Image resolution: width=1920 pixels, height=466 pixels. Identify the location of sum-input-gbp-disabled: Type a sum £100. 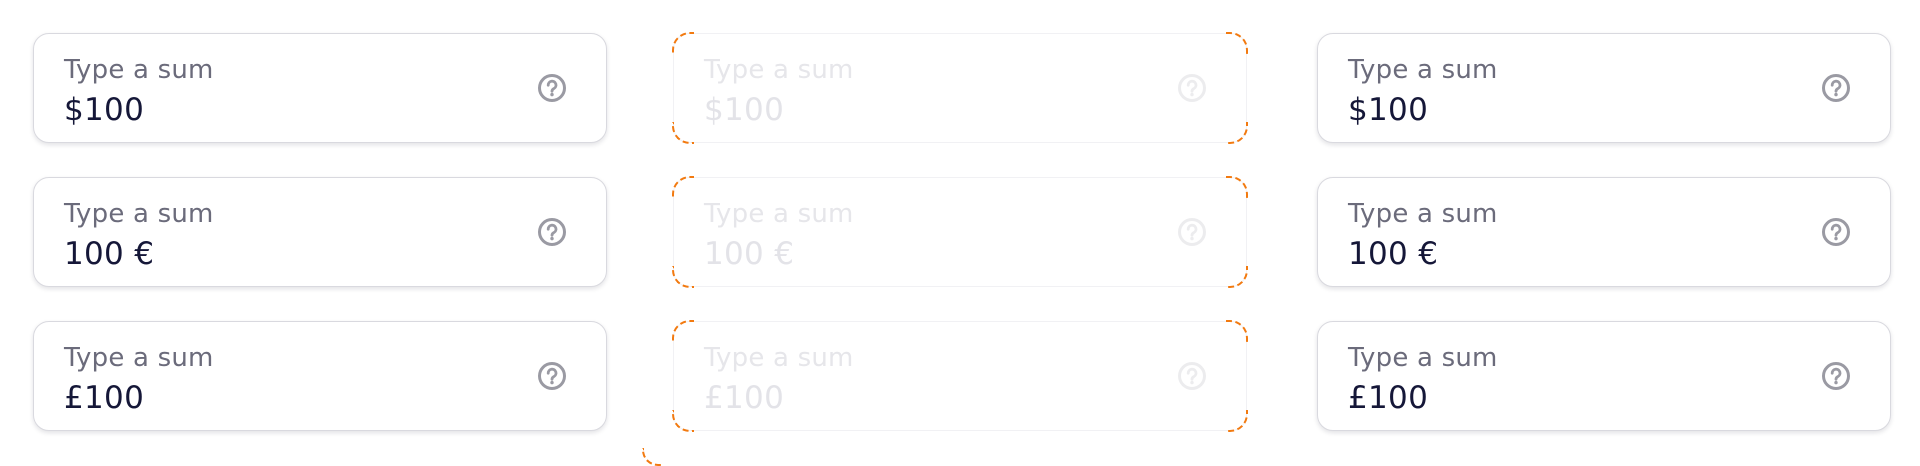
(960, 376).